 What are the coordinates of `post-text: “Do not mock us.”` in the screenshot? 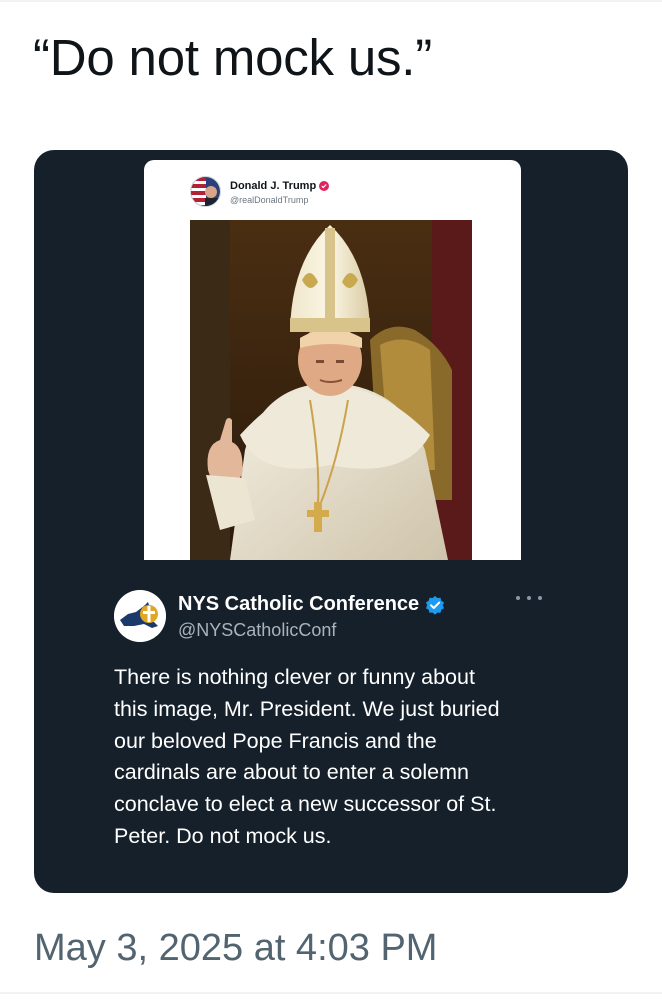 It's located at (233, 57).